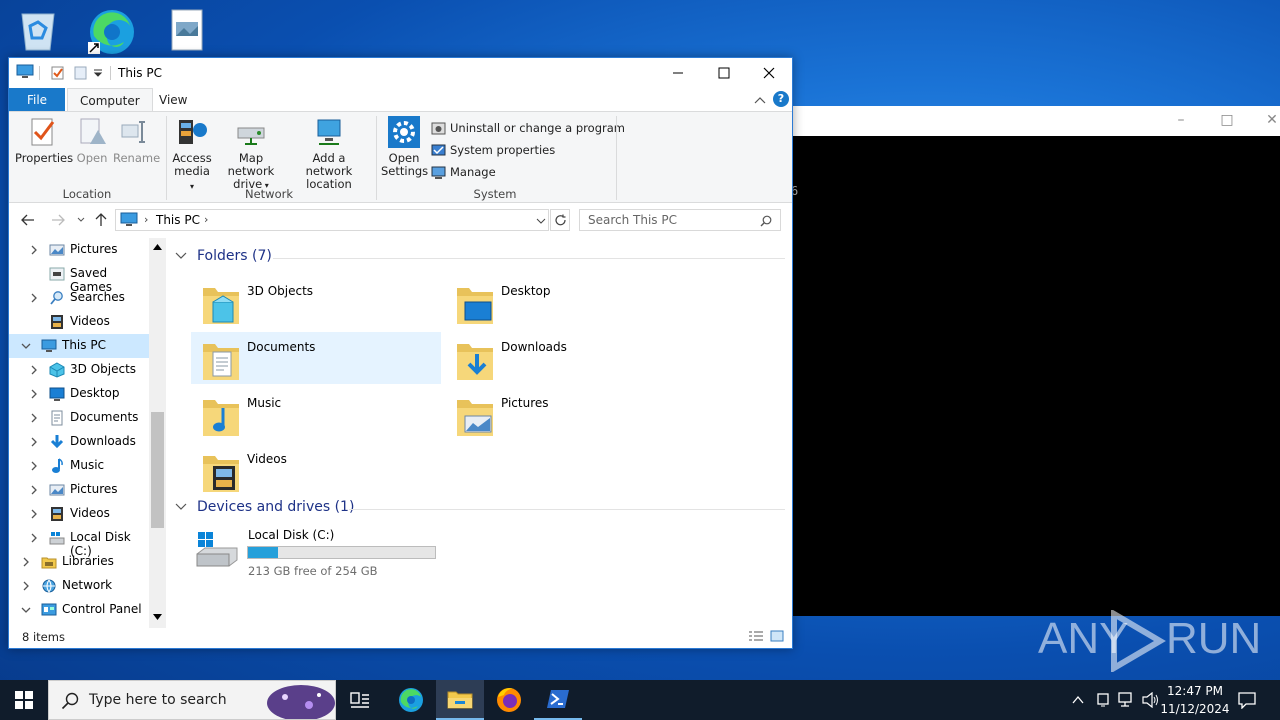  What do you see at coordinates (79, 394) in the screenshot?
I see `tree-item: Desktop` at bounding box center [79, 394].